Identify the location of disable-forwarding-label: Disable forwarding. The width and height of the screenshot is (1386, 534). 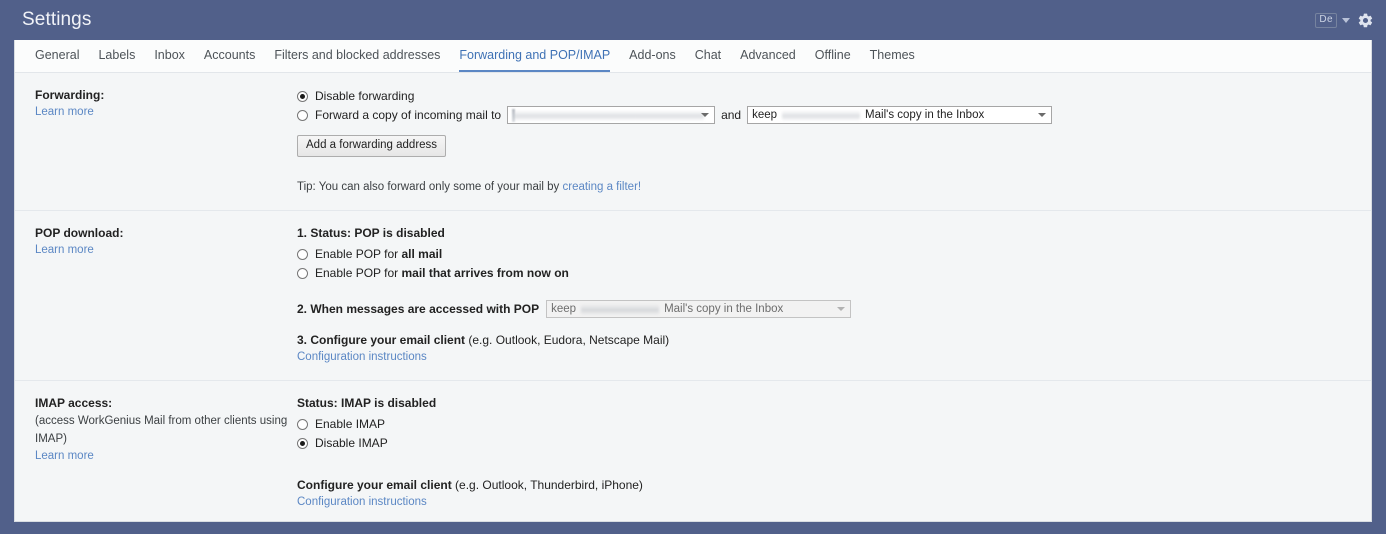
(365, 96).